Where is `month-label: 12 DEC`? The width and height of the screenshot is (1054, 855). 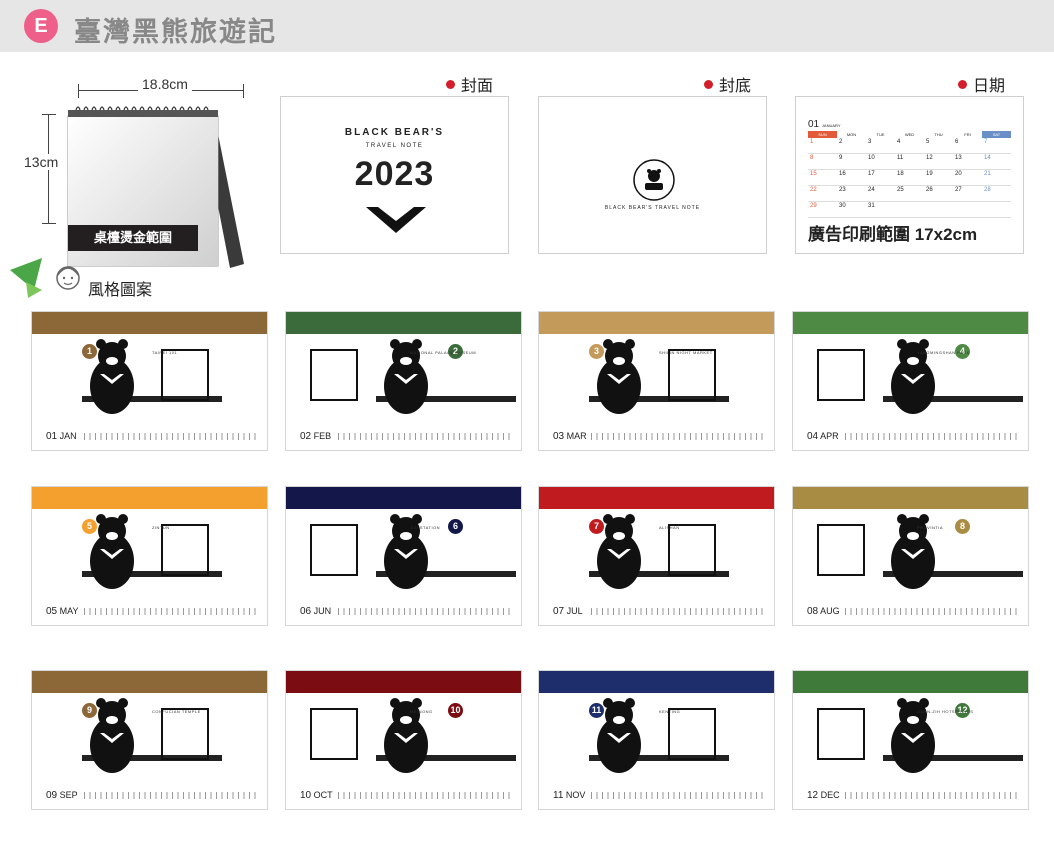
month-label: 12 DEC is located at coordinates (823, 795).